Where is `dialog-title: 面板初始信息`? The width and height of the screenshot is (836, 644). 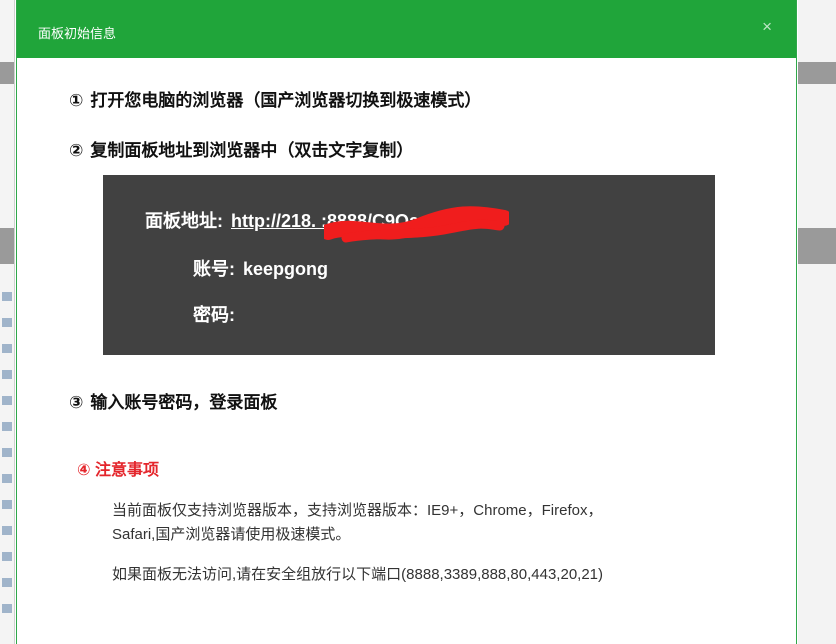
dialog-title: 面板初始信息 is located at coordinates (77, 33).